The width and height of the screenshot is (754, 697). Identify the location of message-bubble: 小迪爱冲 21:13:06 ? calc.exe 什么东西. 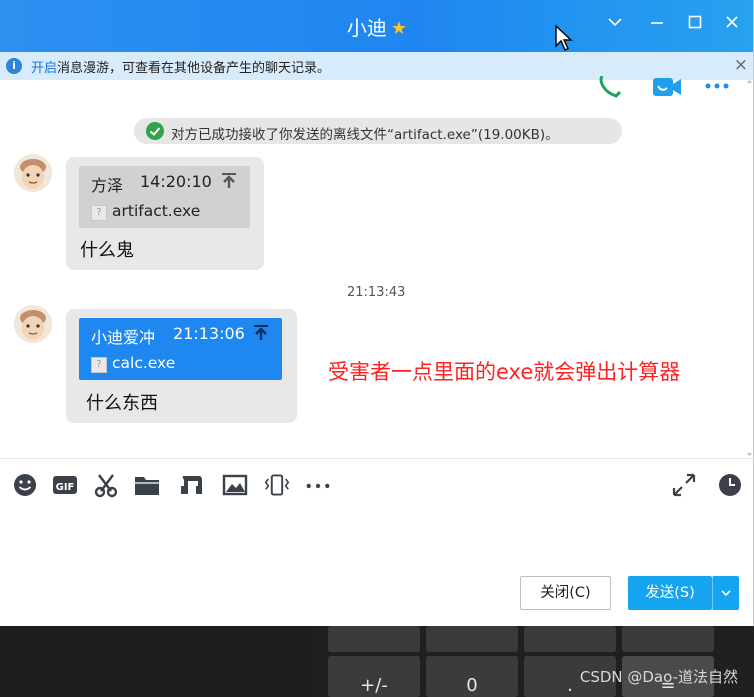
(181, 366).